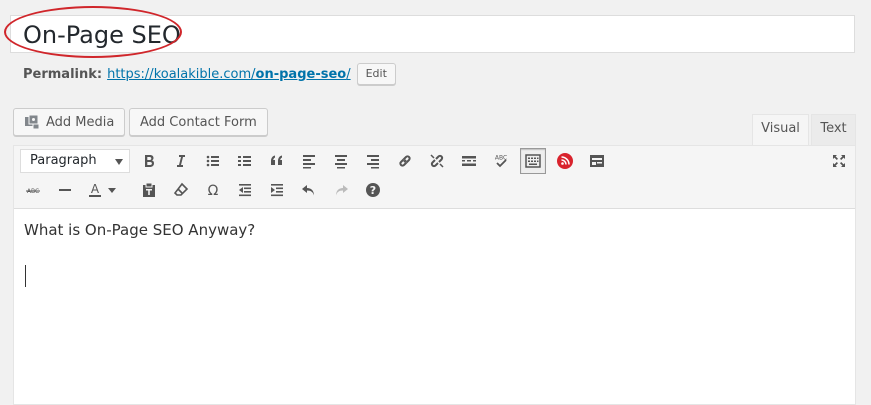 This screenshot has height=405, width=871. I want to click on numbered-list-icon, so click(245, 161).